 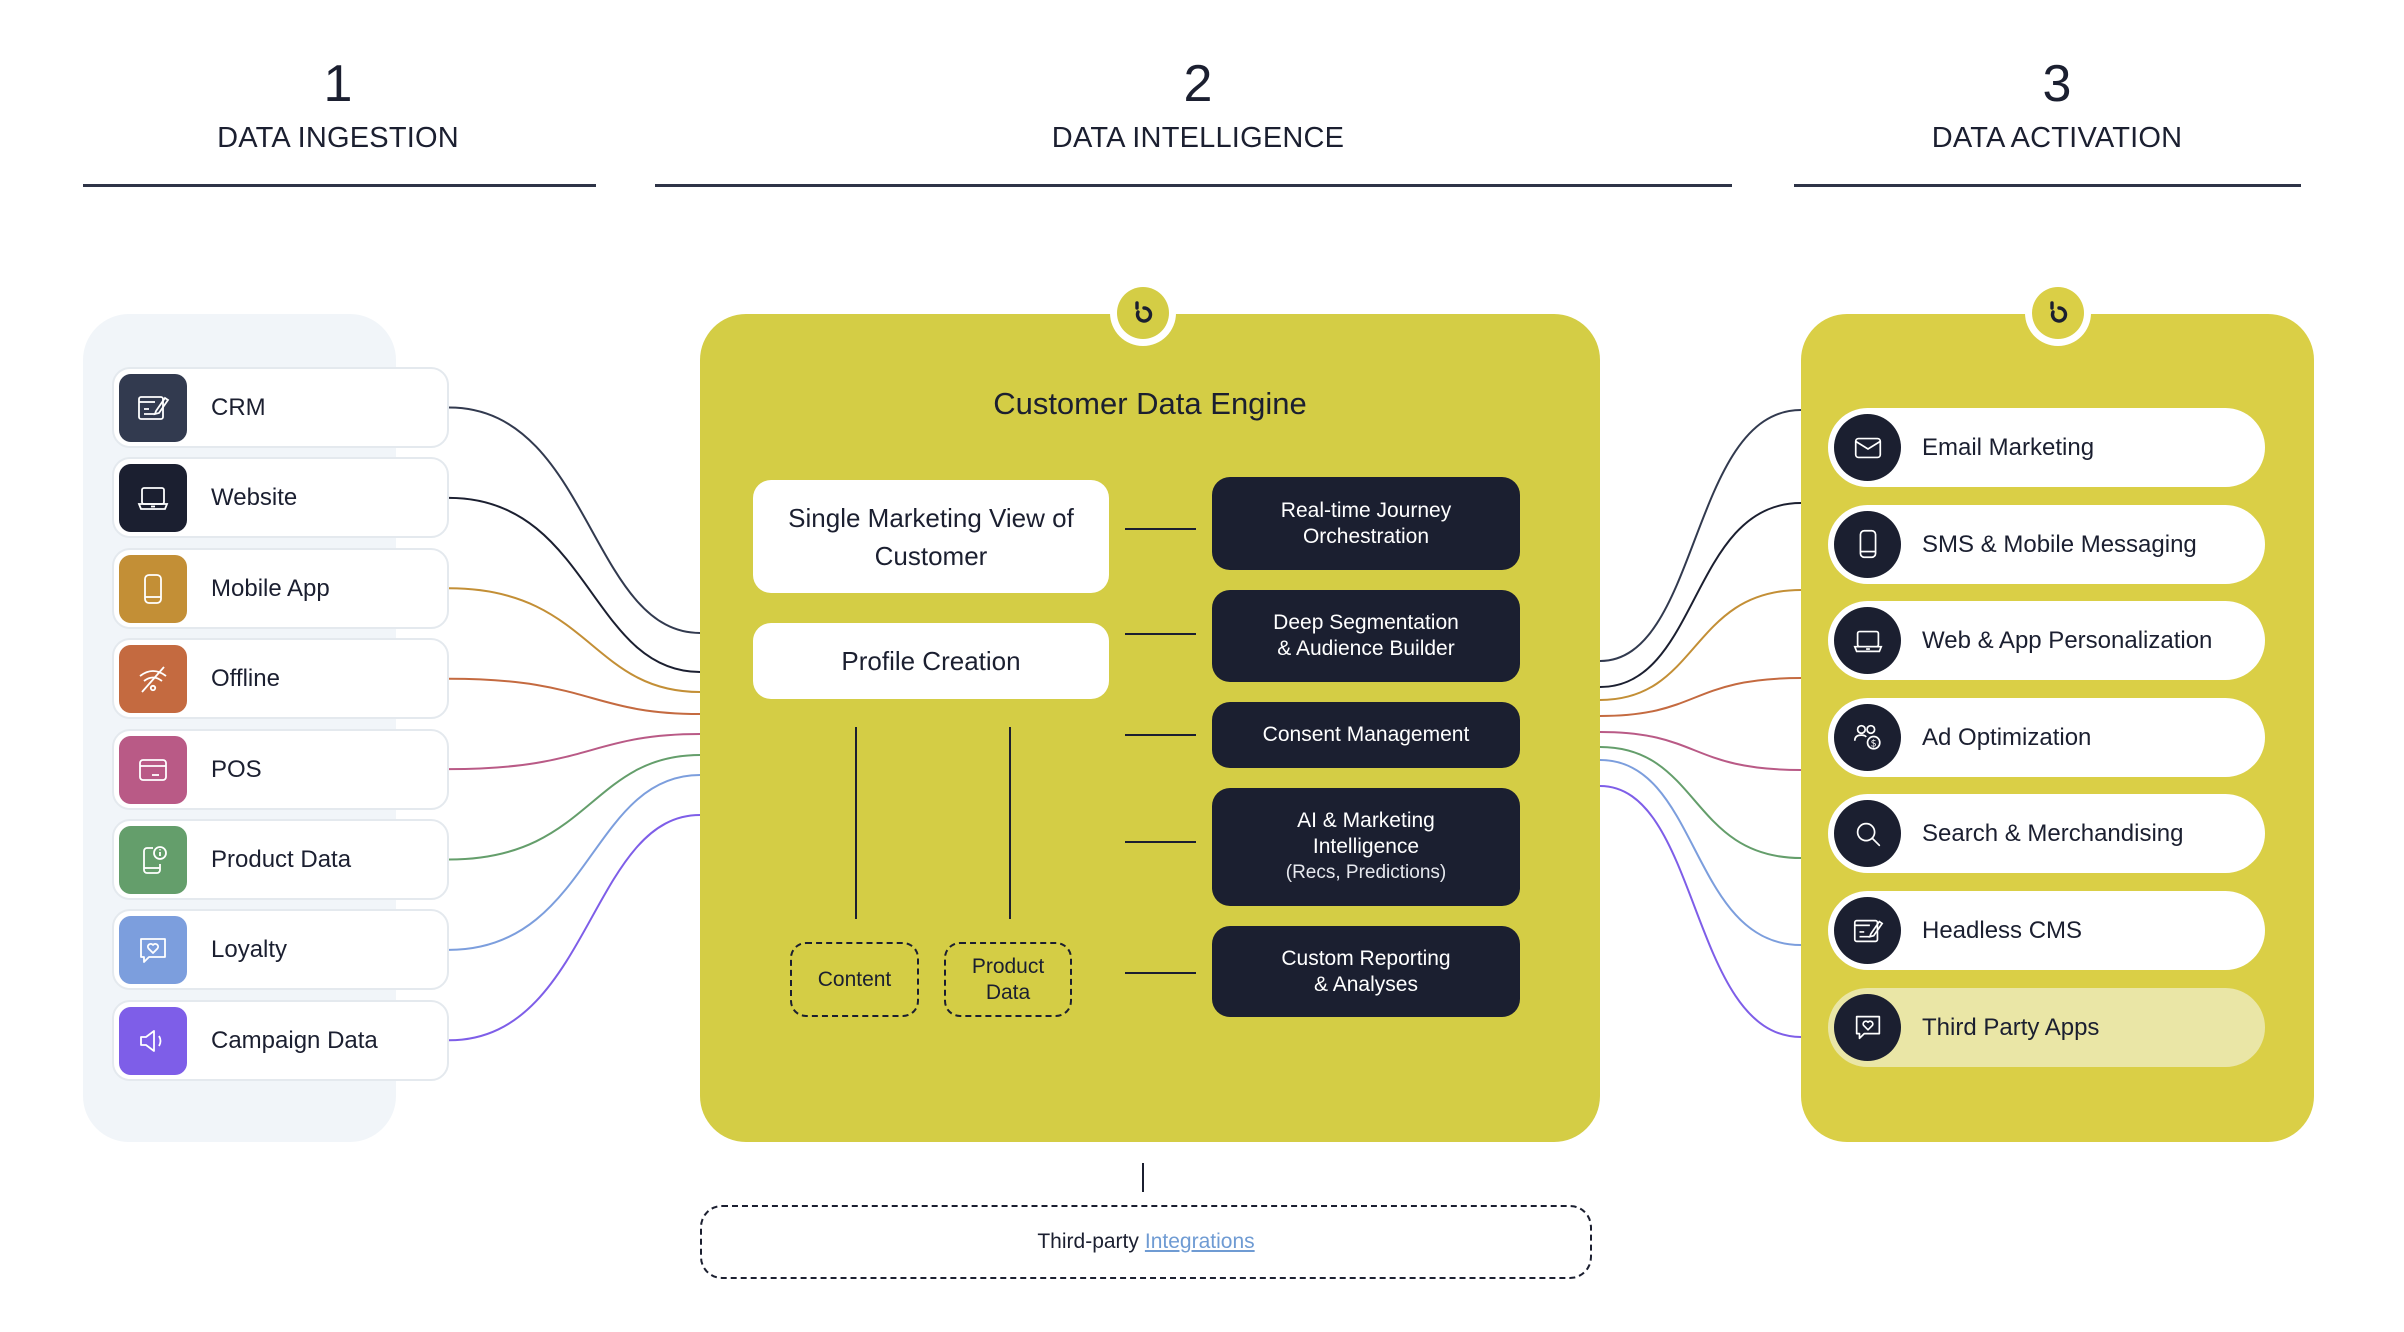 What do you see at coordinates (1010, 823) in the screenshot?
I see `product-data-connector` at bounding box center [1010, 823].